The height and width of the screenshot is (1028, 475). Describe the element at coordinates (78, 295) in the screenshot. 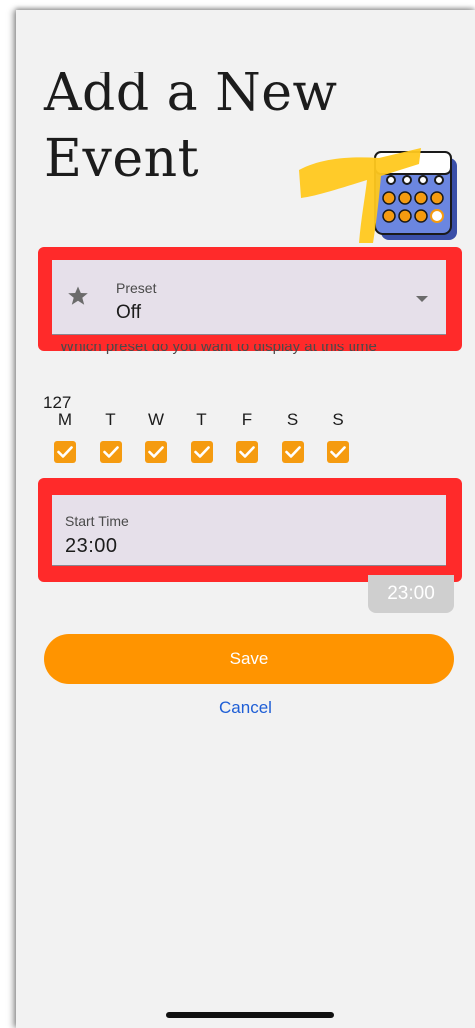

I see `star-icon` at that location.